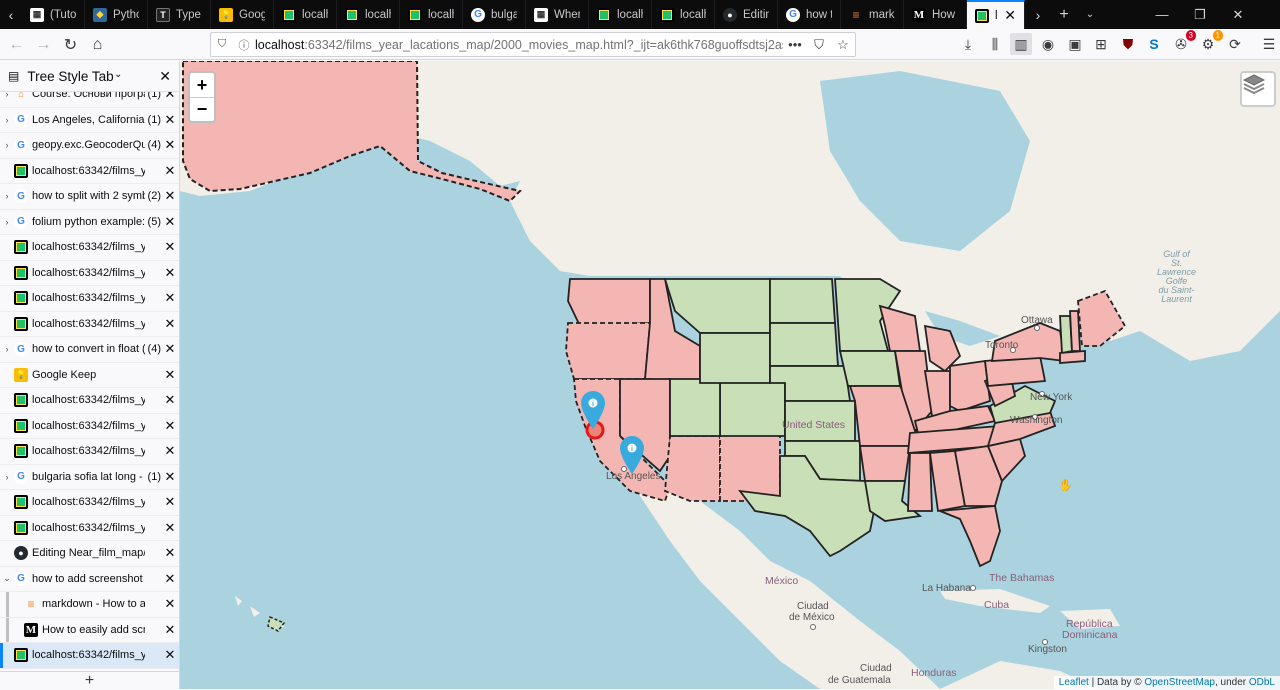 This screenshot has width=1280, height=690. What do you see at coordinates (809, 14) in the screenshot?
I see `browser-tab: Ghow to` at bounding box center [809, 14].